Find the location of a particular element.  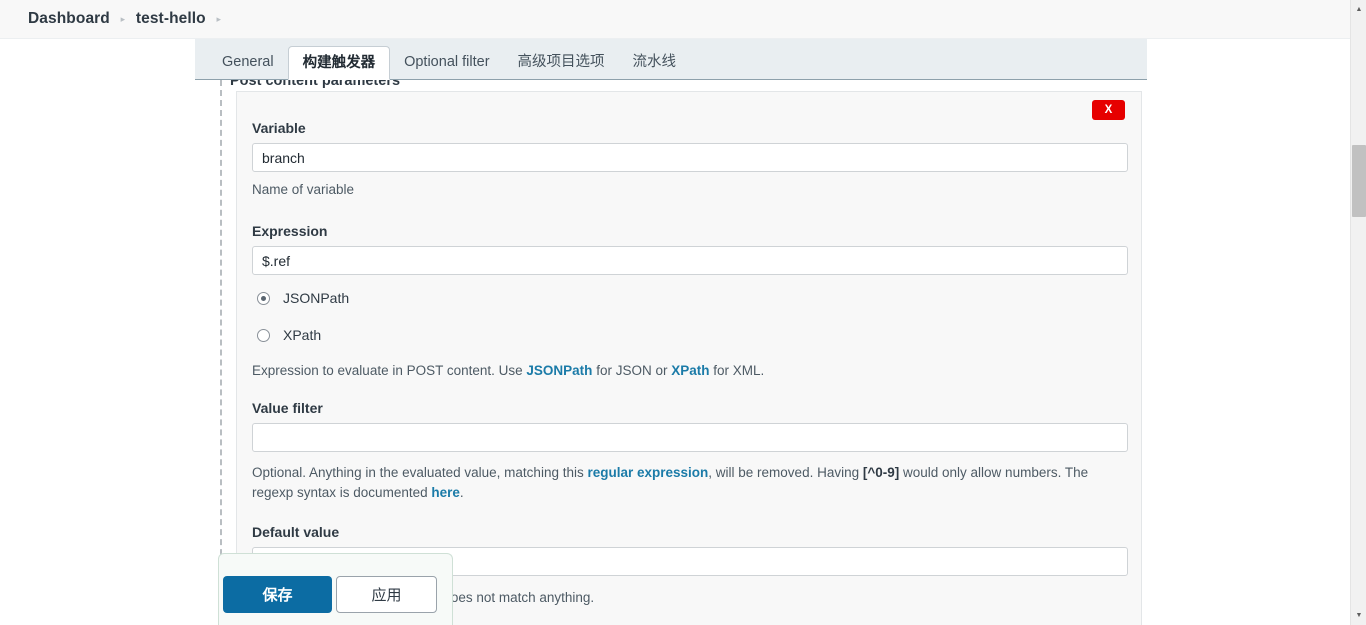

variable-input is located at coordinates (690, 157).